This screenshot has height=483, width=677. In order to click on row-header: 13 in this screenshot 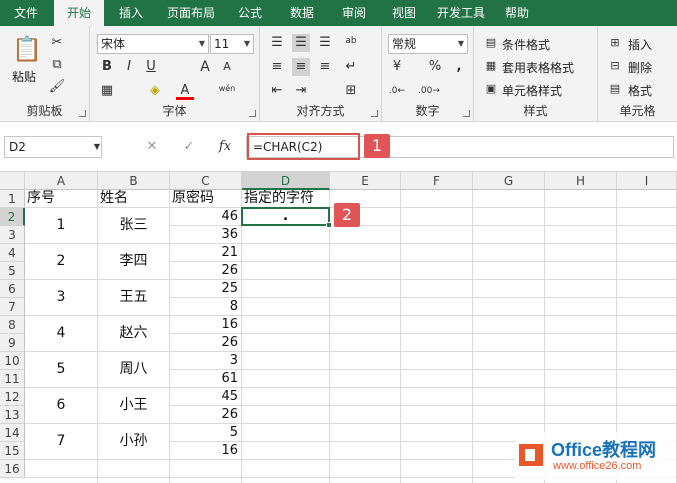, I will do `click(12, 415)`.